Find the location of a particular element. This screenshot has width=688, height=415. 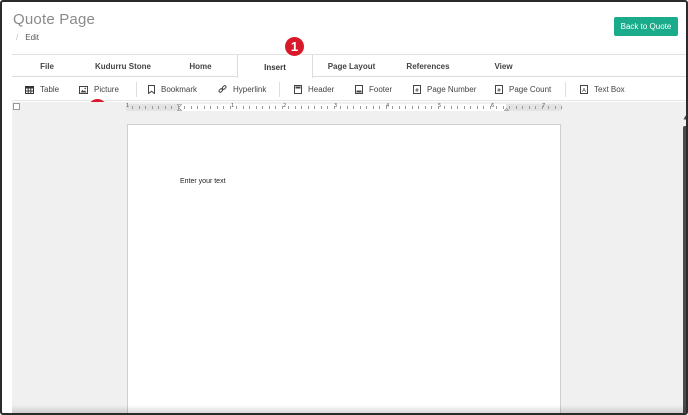

bookmark-icon is located at coordinates (151, 89).